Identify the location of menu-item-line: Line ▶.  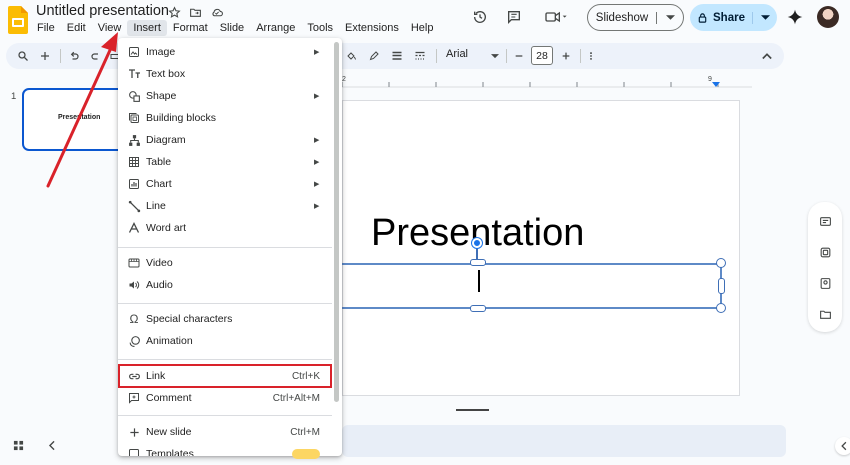
(225, 206).